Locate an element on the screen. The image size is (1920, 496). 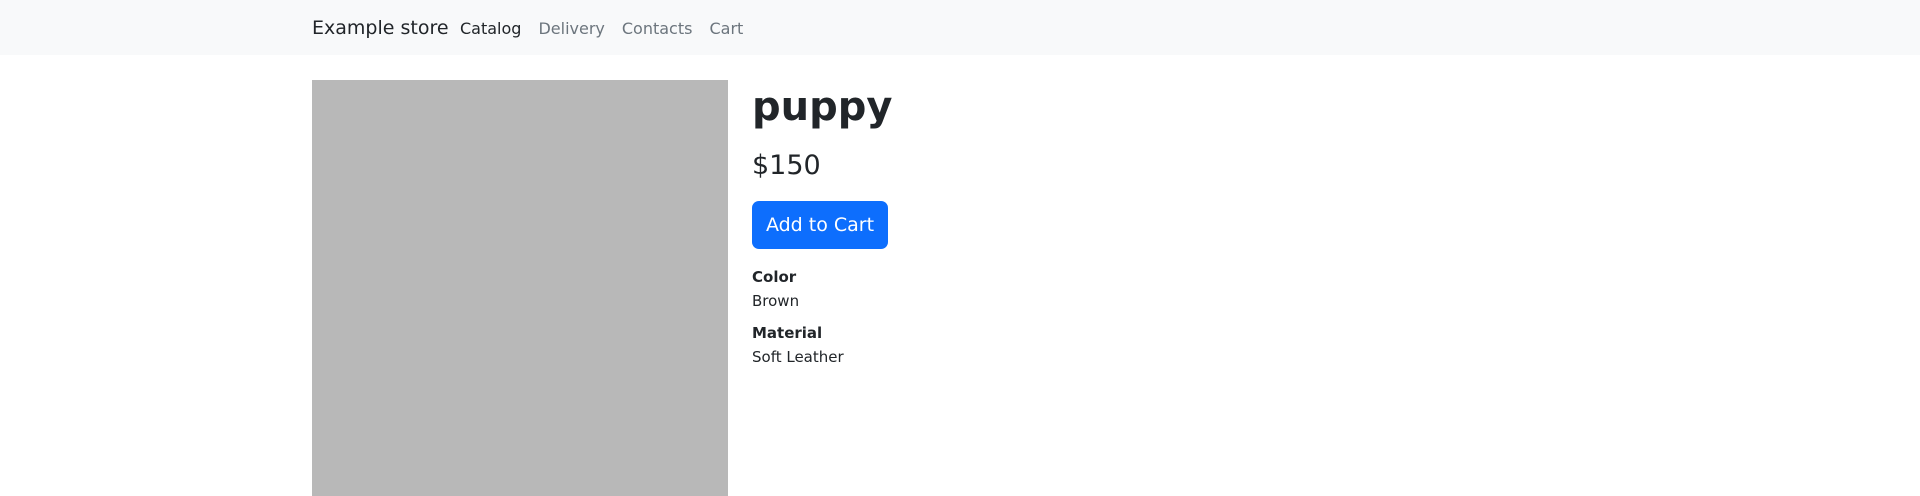
nav-link-catalog: Catalog is located at coordinates (490, 29).